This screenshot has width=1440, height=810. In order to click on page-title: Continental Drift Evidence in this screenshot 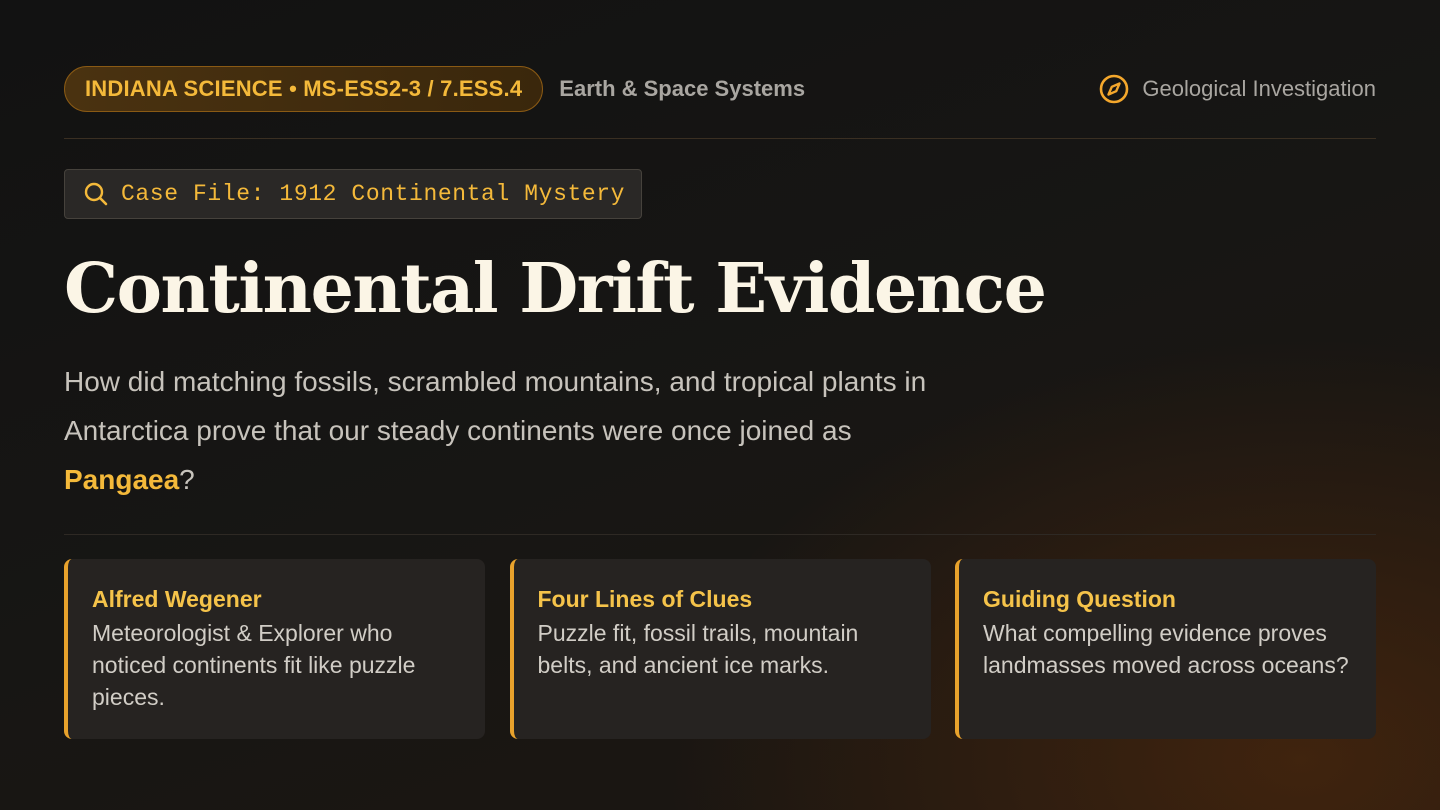, I will do `click(555, 289)`.